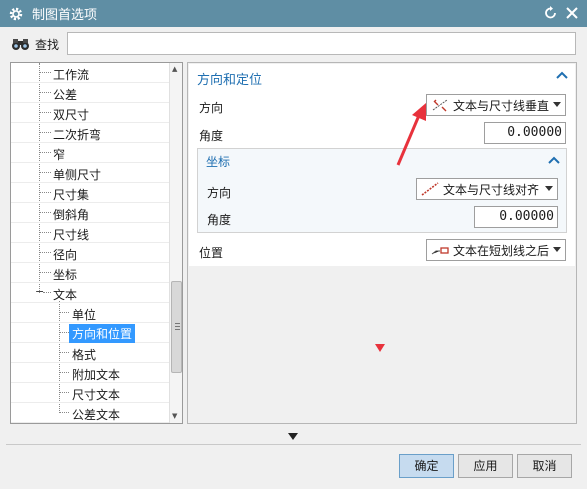 The width and height of the screenshot is (587, 489). I want to click on gear-icon, so click(16, 13).